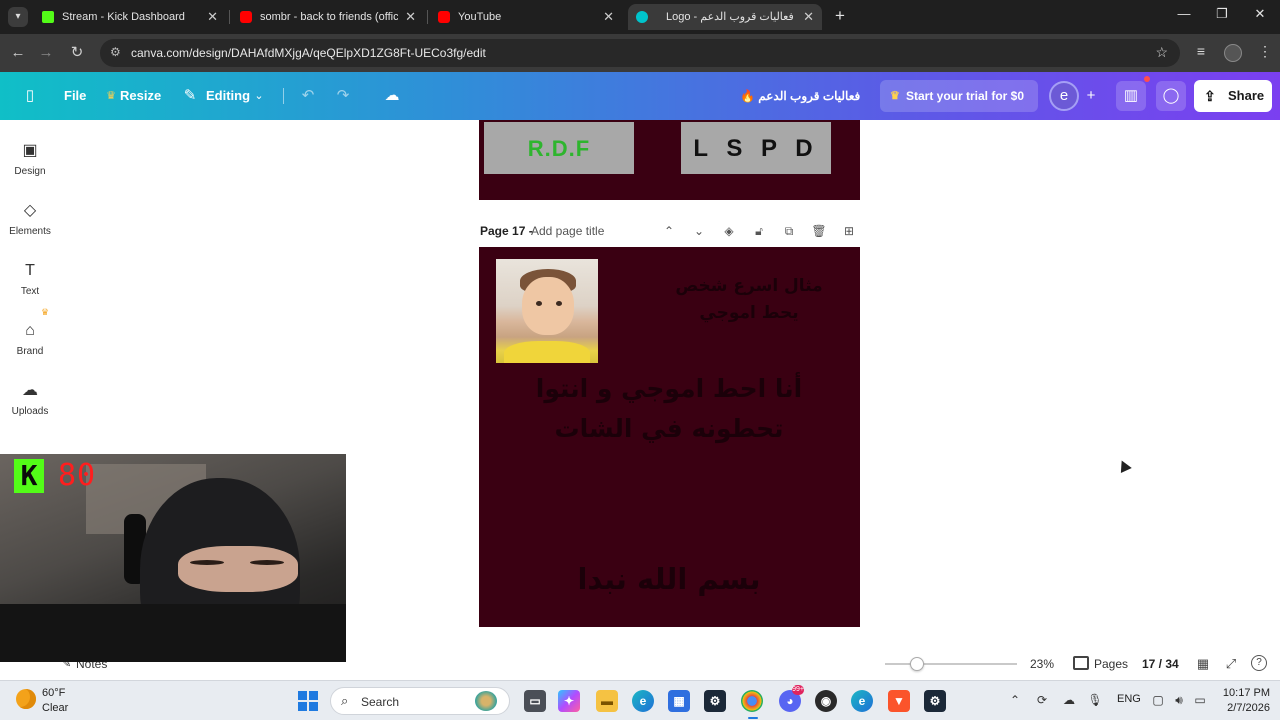 The image size is (1280, 720). What do you see at coordinates (1161, 52) in the screenshot?
I see `bookmark-star-icon: ☆` at bounding box center [1161, 52].